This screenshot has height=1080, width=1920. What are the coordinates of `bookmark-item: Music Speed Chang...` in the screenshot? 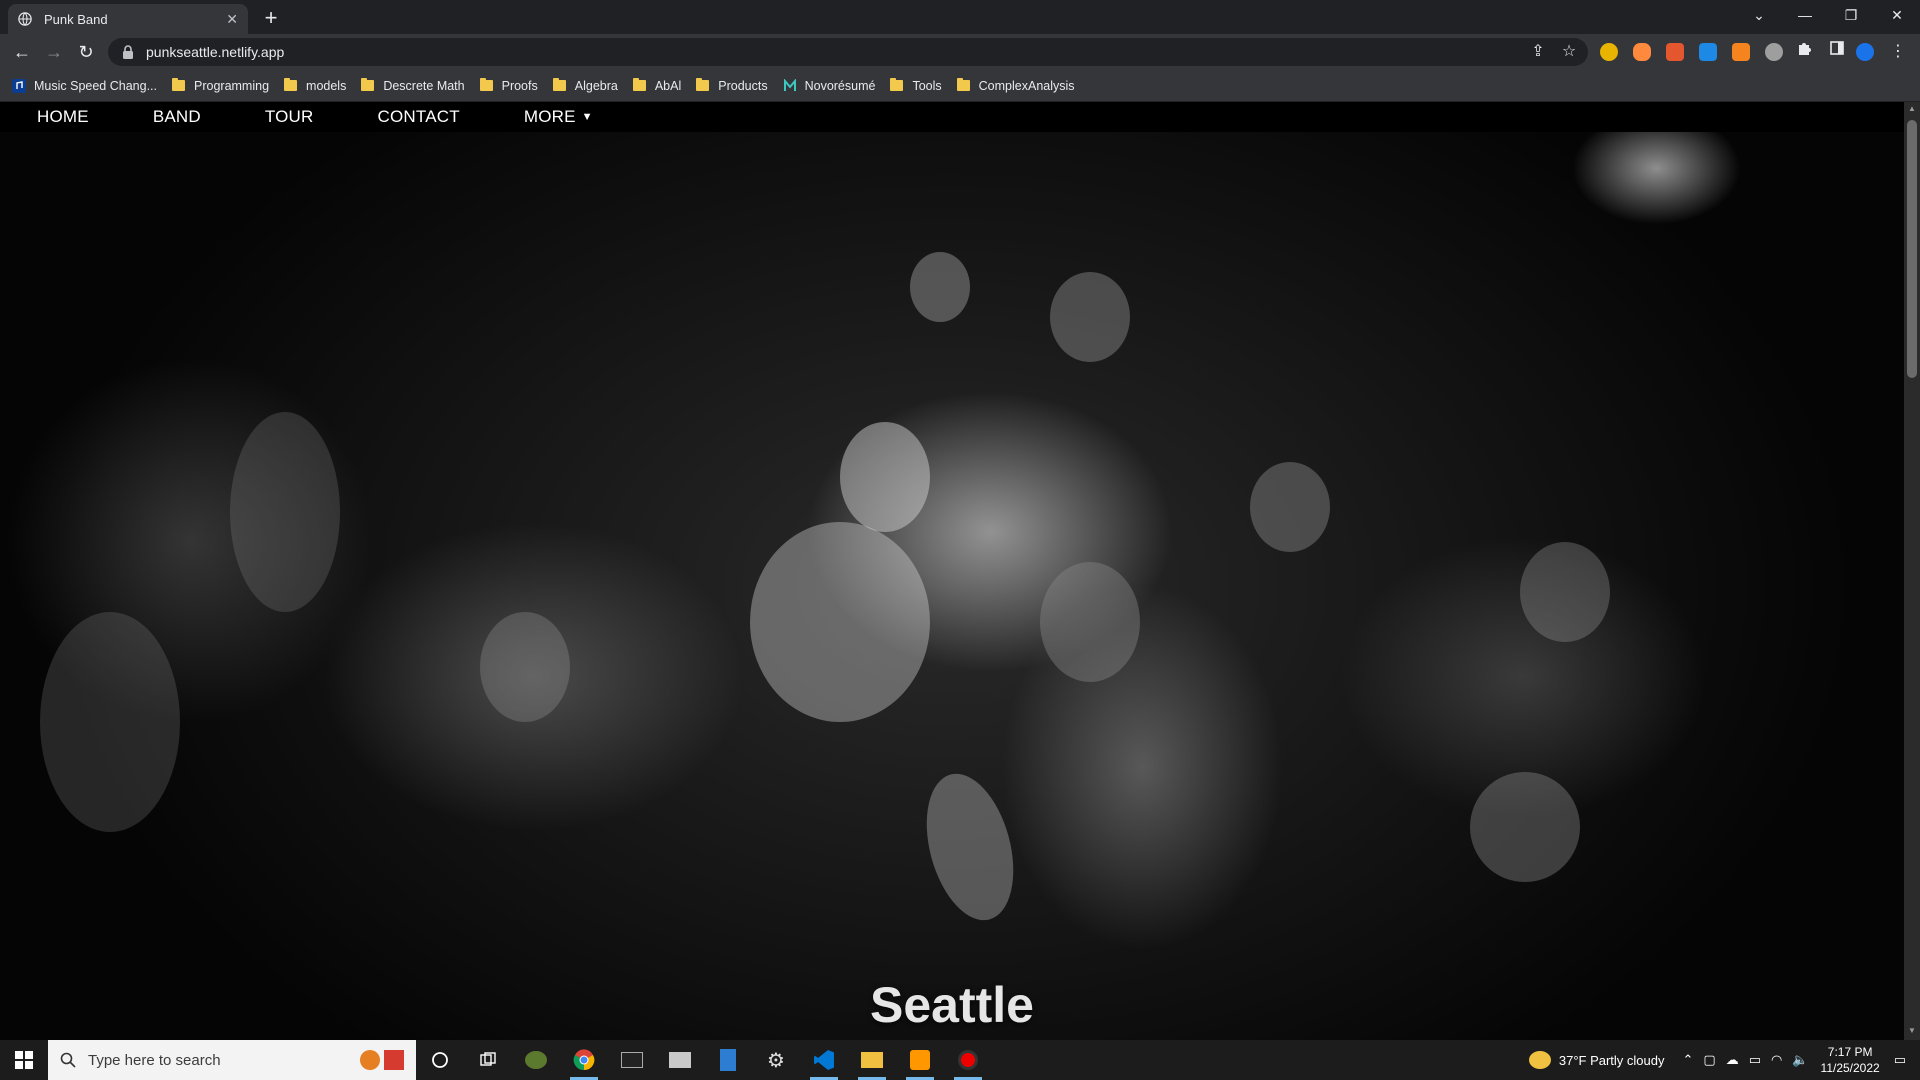 It's located at (84, 85).